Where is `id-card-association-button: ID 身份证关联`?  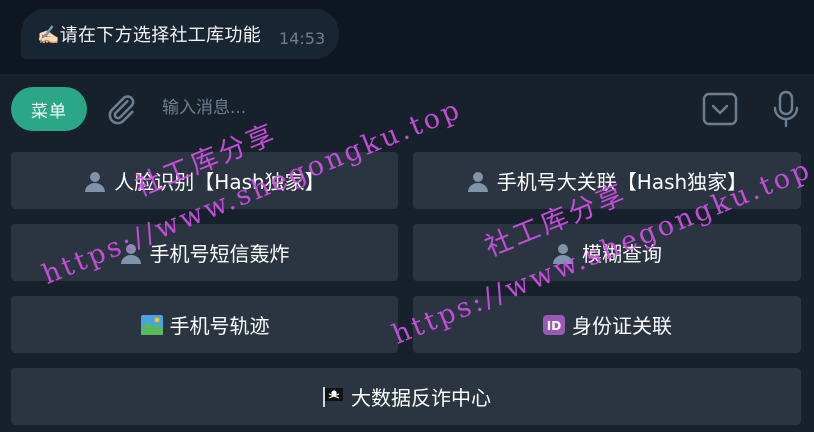
id-card-association-button: ID 身份证关联 is located at coordinates (607, 324).